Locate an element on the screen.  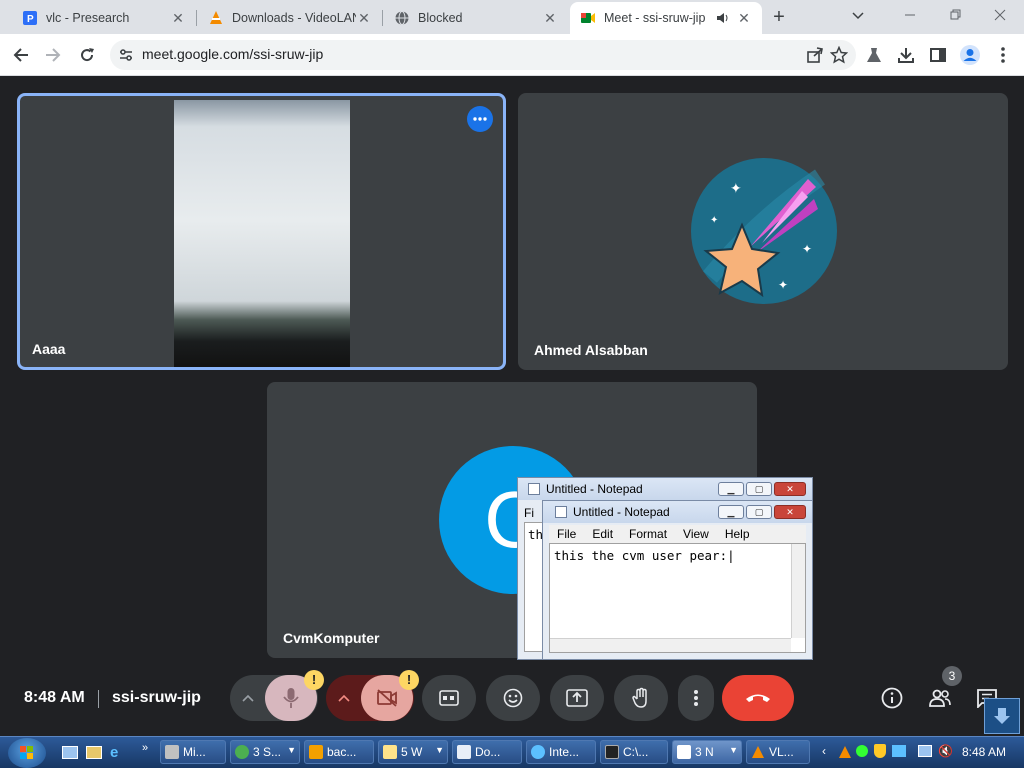
reactions-button is located at coordinates (513, 698).